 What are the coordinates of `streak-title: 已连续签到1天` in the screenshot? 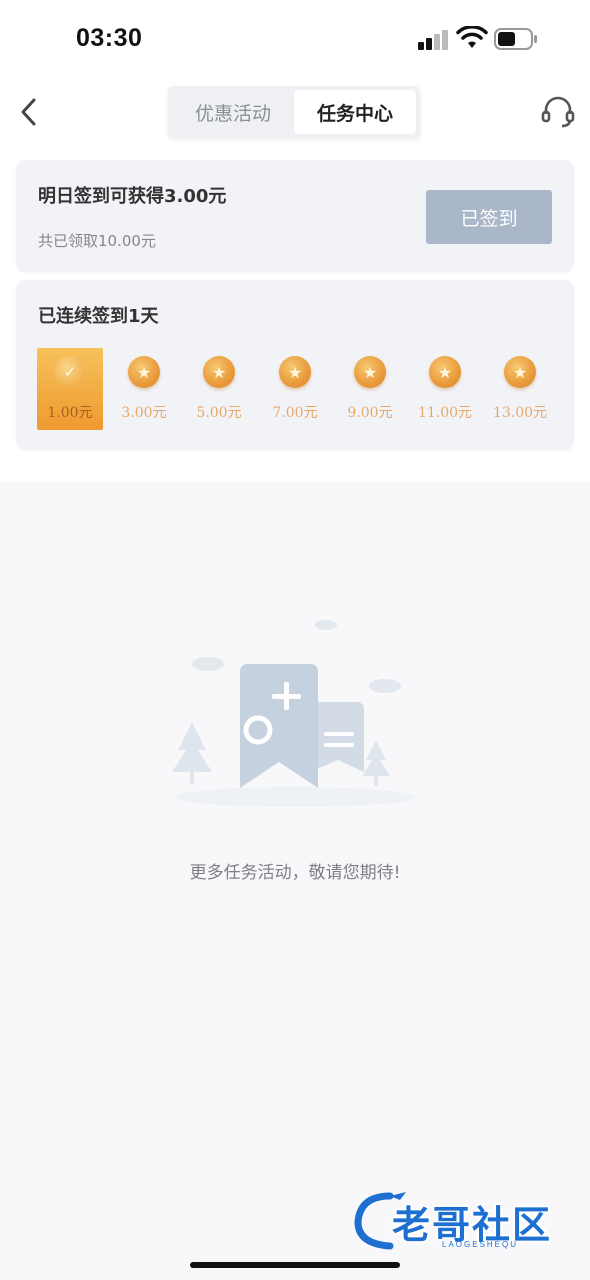 It's located at (98, 316).